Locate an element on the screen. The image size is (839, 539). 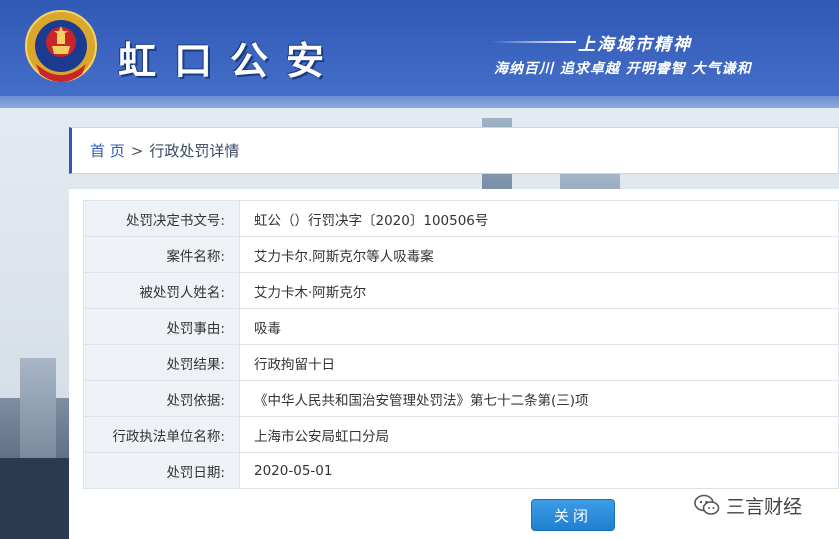
row-value: 吸毒 is located at coordinates (539, 326).